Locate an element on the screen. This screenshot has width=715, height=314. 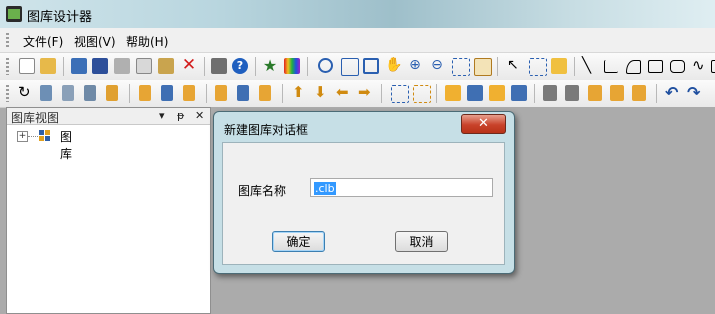
align-bottom-icon is located at coordinates (265, 93).